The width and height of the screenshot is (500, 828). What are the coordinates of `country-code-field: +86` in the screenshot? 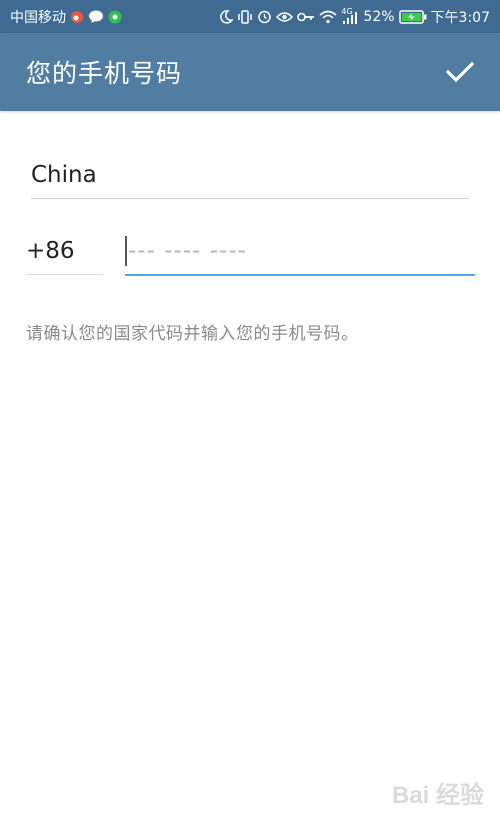 It's located at (64, 254).